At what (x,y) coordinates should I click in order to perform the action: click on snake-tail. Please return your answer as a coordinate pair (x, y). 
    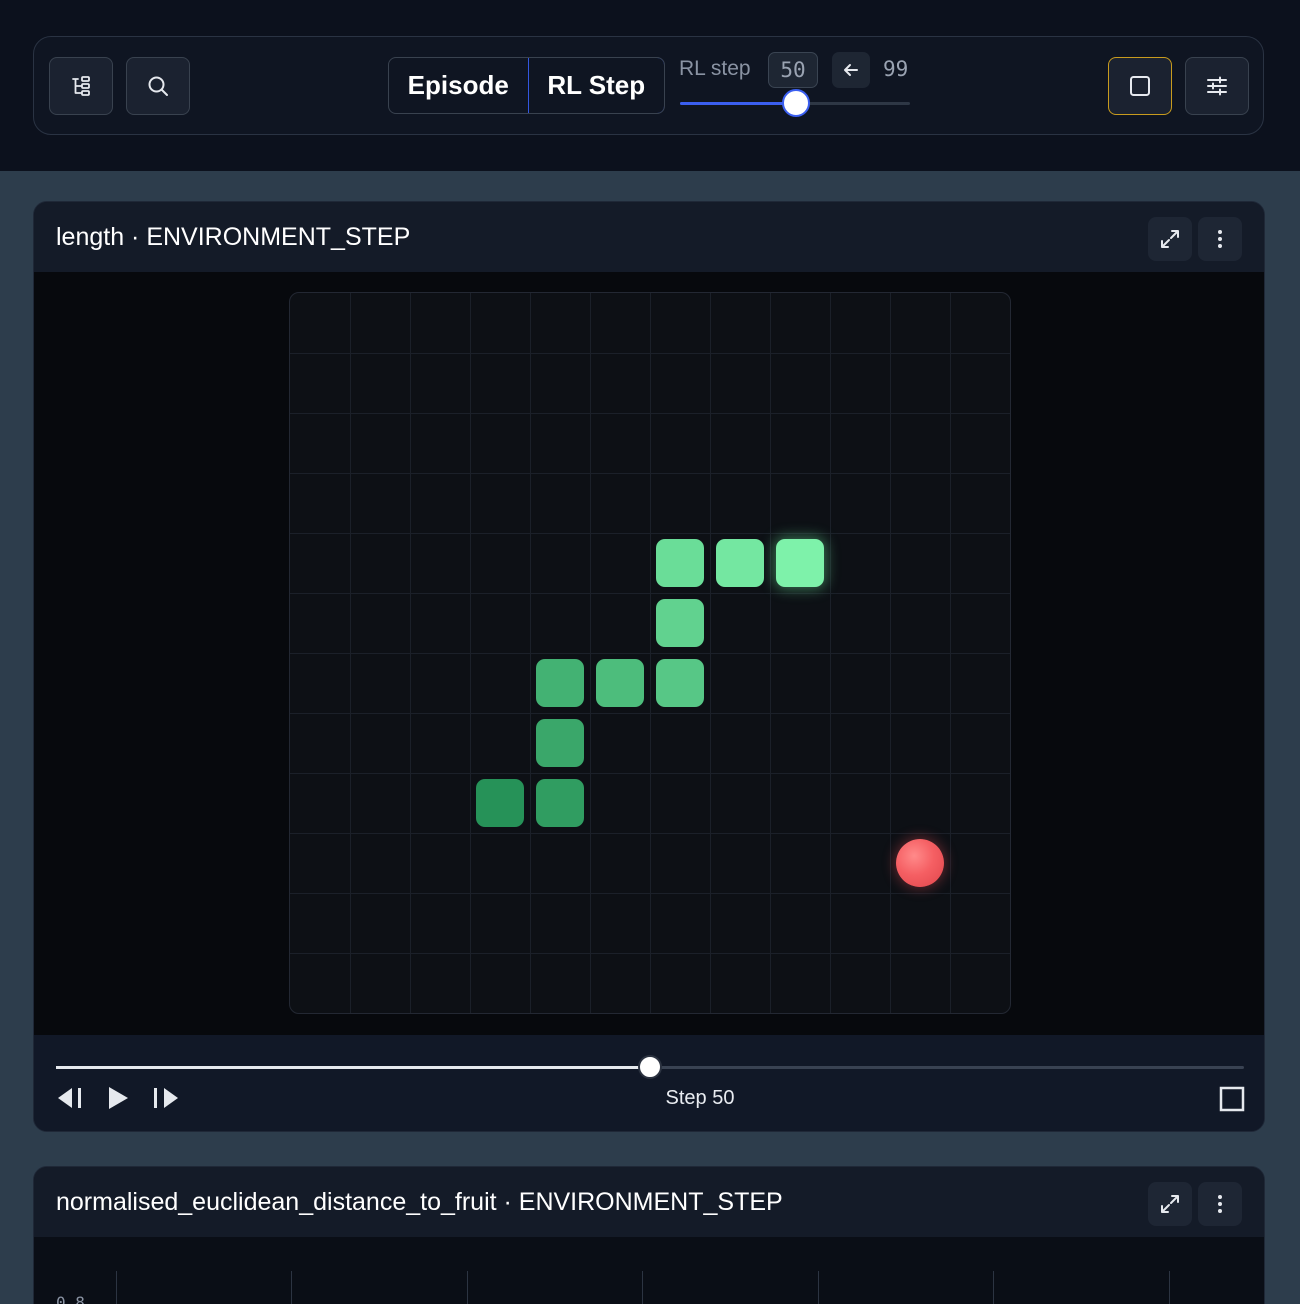
    Looking at the image, I should click on (500, 803).